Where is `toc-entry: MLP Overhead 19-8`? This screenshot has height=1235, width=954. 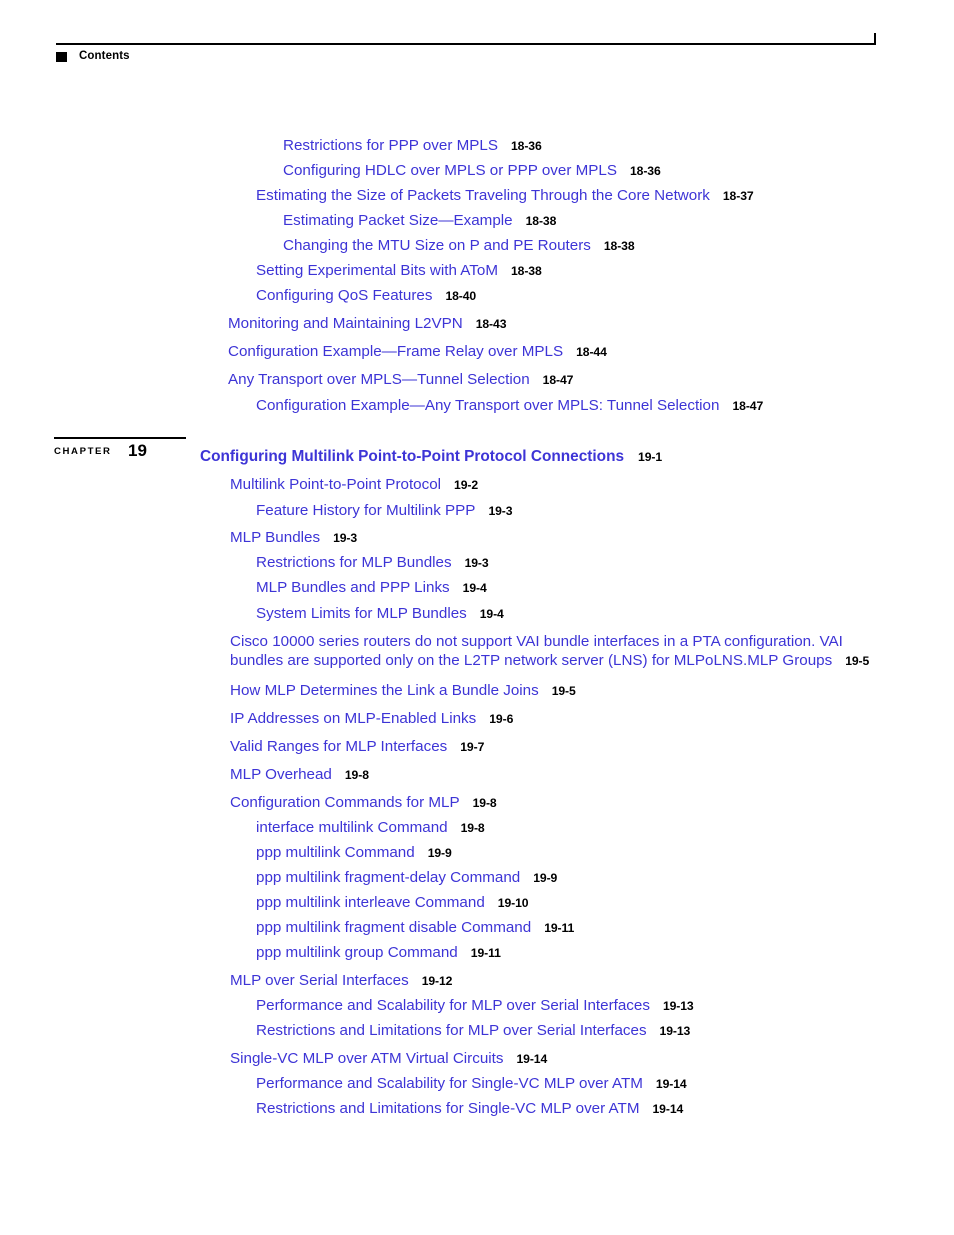
toc-entry: MLP Overhead 19-8 is located at coordinates (299, 775).